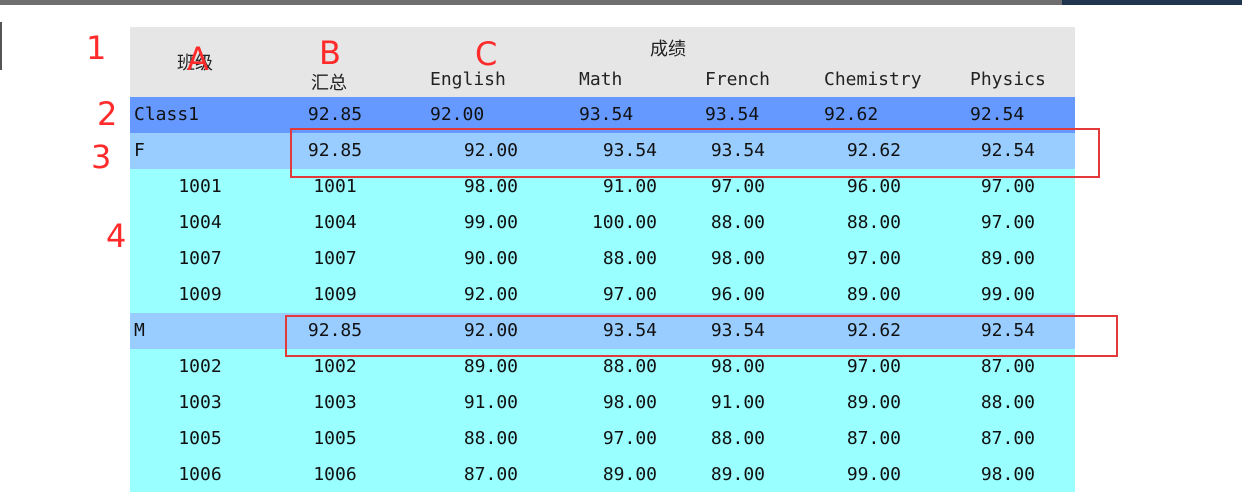  Describe the element at coordinates (200, 258) in the screenshot. I see `student-id-cell: 1007` at that location.